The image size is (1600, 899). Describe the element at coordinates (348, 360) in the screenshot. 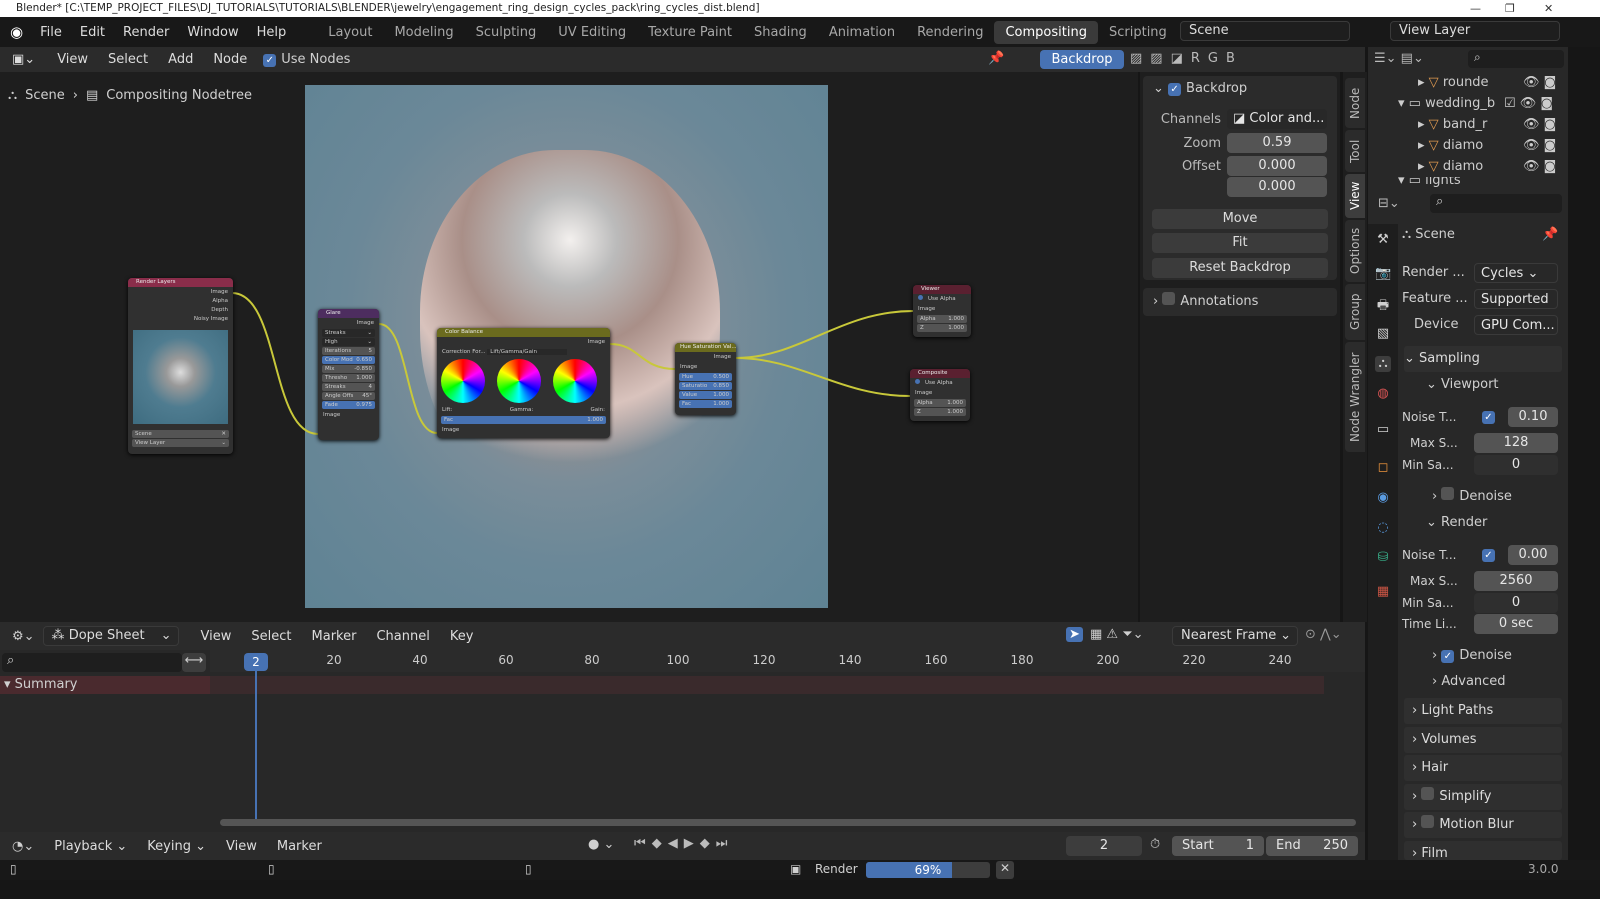

I see `color-mod-field: Color Mod 0.650` at that location.